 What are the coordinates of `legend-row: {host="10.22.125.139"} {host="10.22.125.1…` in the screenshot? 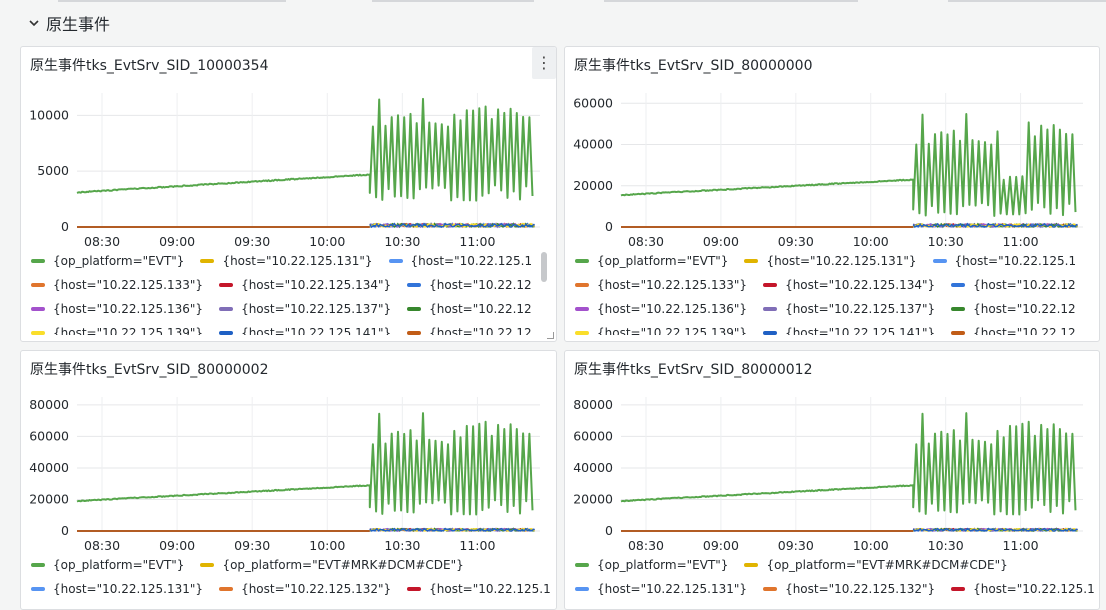 It's located at (281, 328).